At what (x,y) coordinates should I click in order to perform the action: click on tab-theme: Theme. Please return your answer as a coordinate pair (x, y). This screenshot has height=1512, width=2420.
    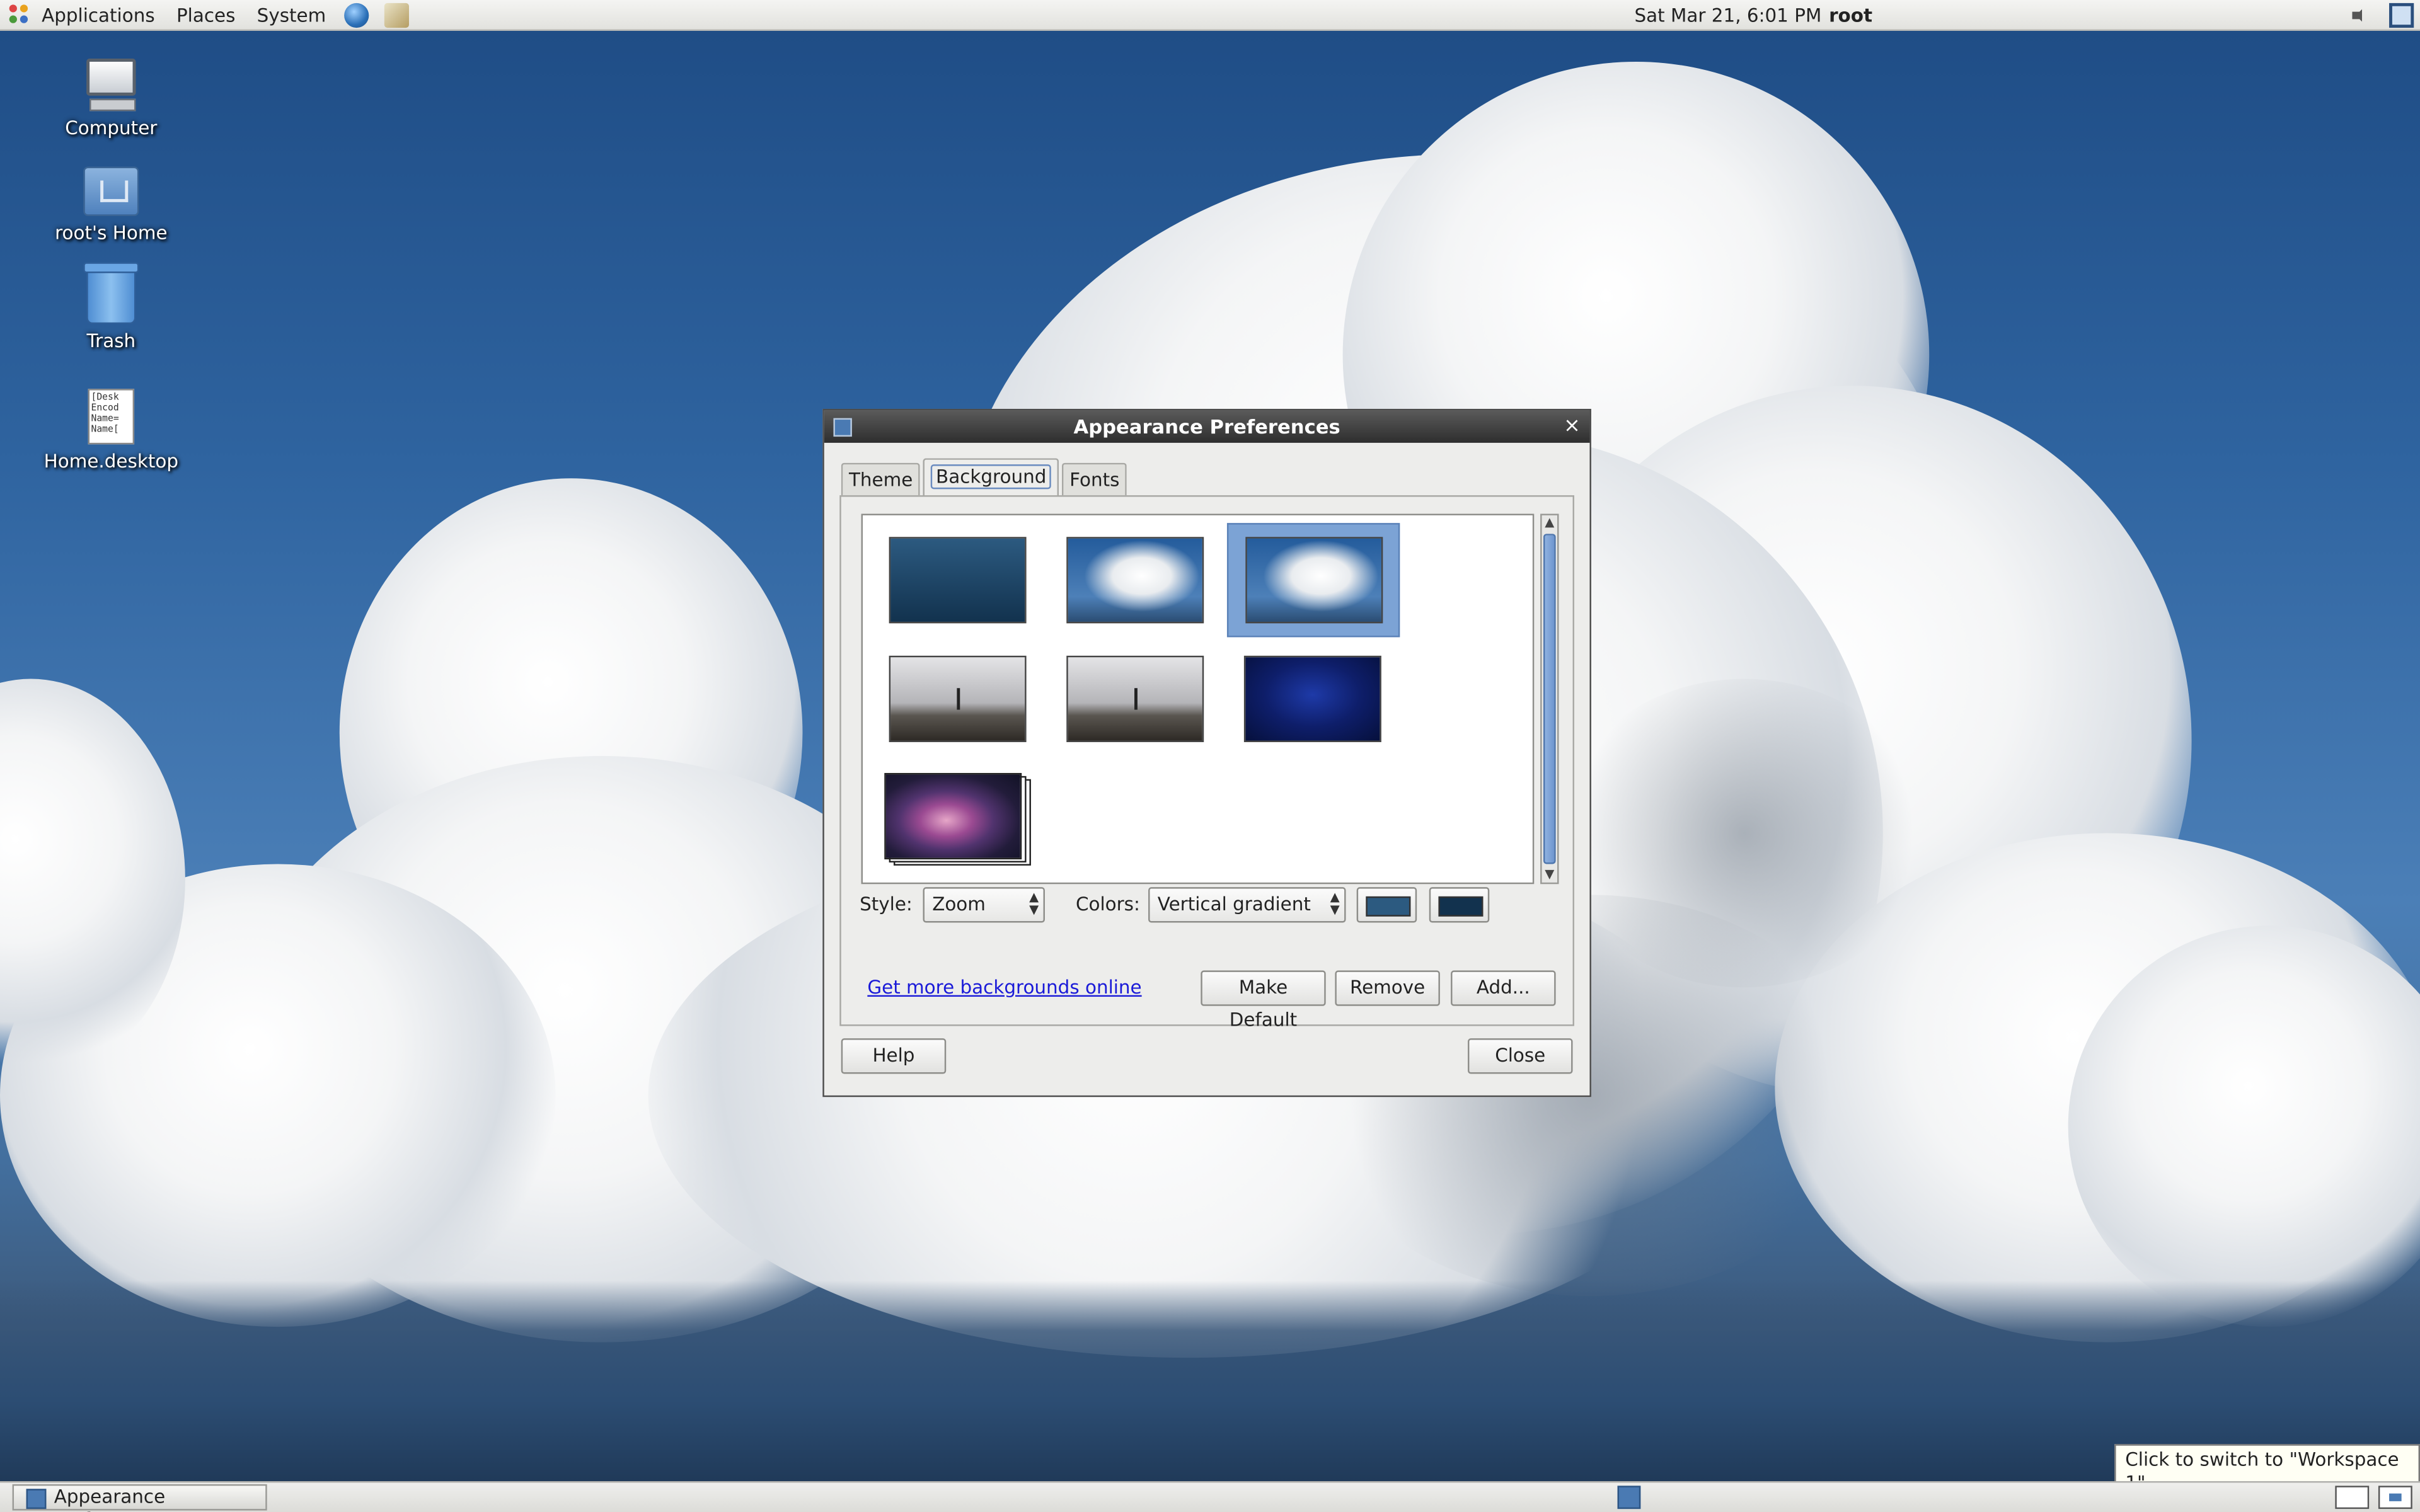
    Looking at the image, I should click on (881, 479).